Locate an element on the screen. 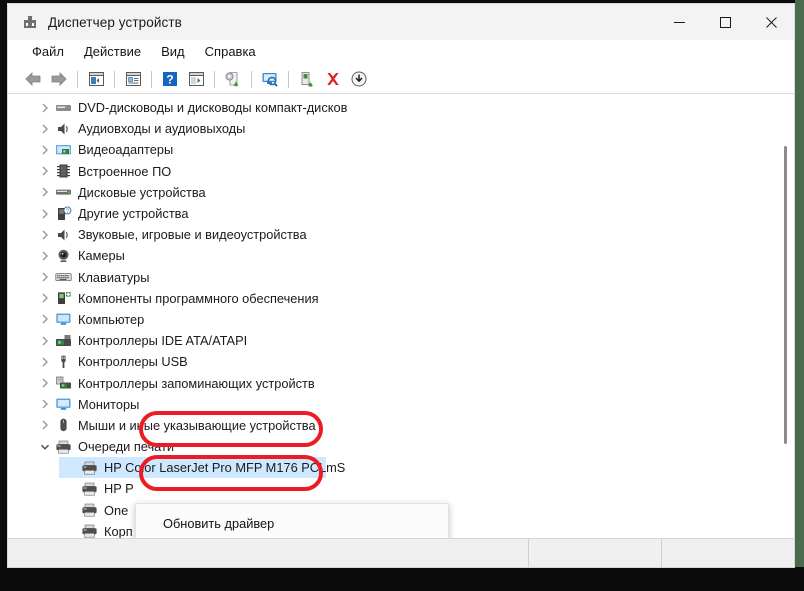 The height and width of the screenshot is (591, 804). storage-controller-icon is located at coordinates (63, 383).